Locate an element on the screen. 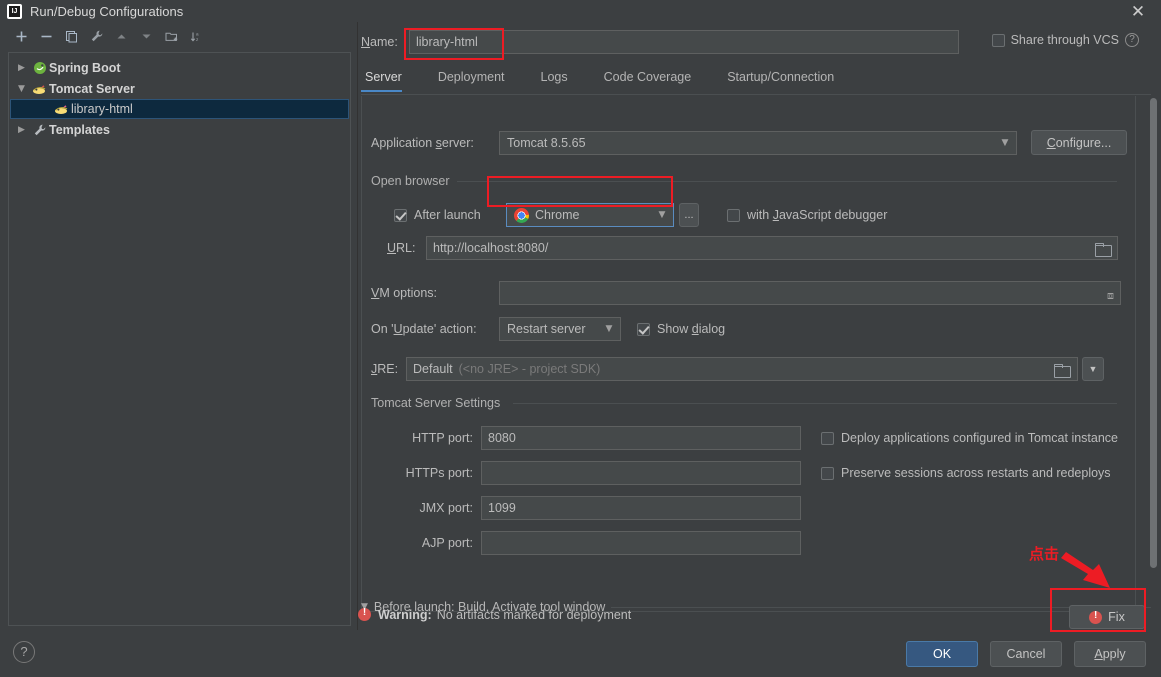  share-vcs-checkbox is located at coordinates (998, 40).